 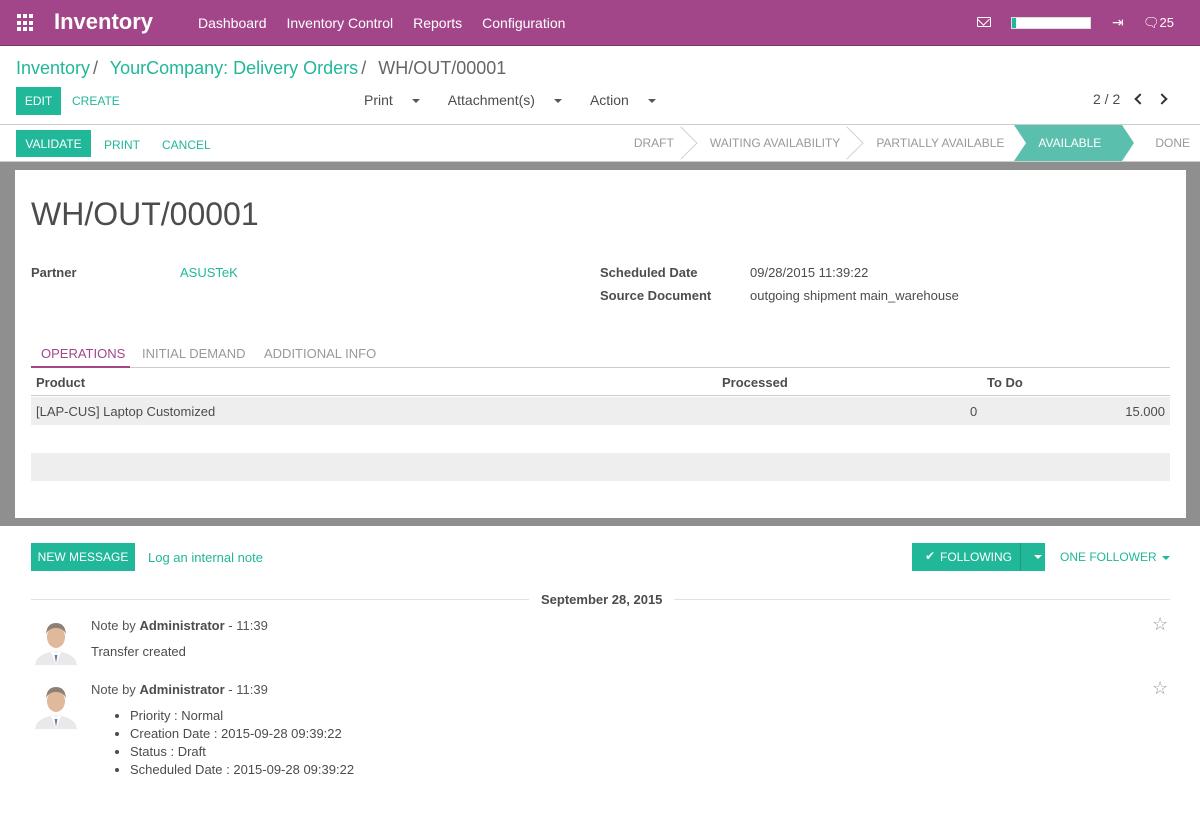 I want to click on create-button: CREATE, so click(x=96, y=101).